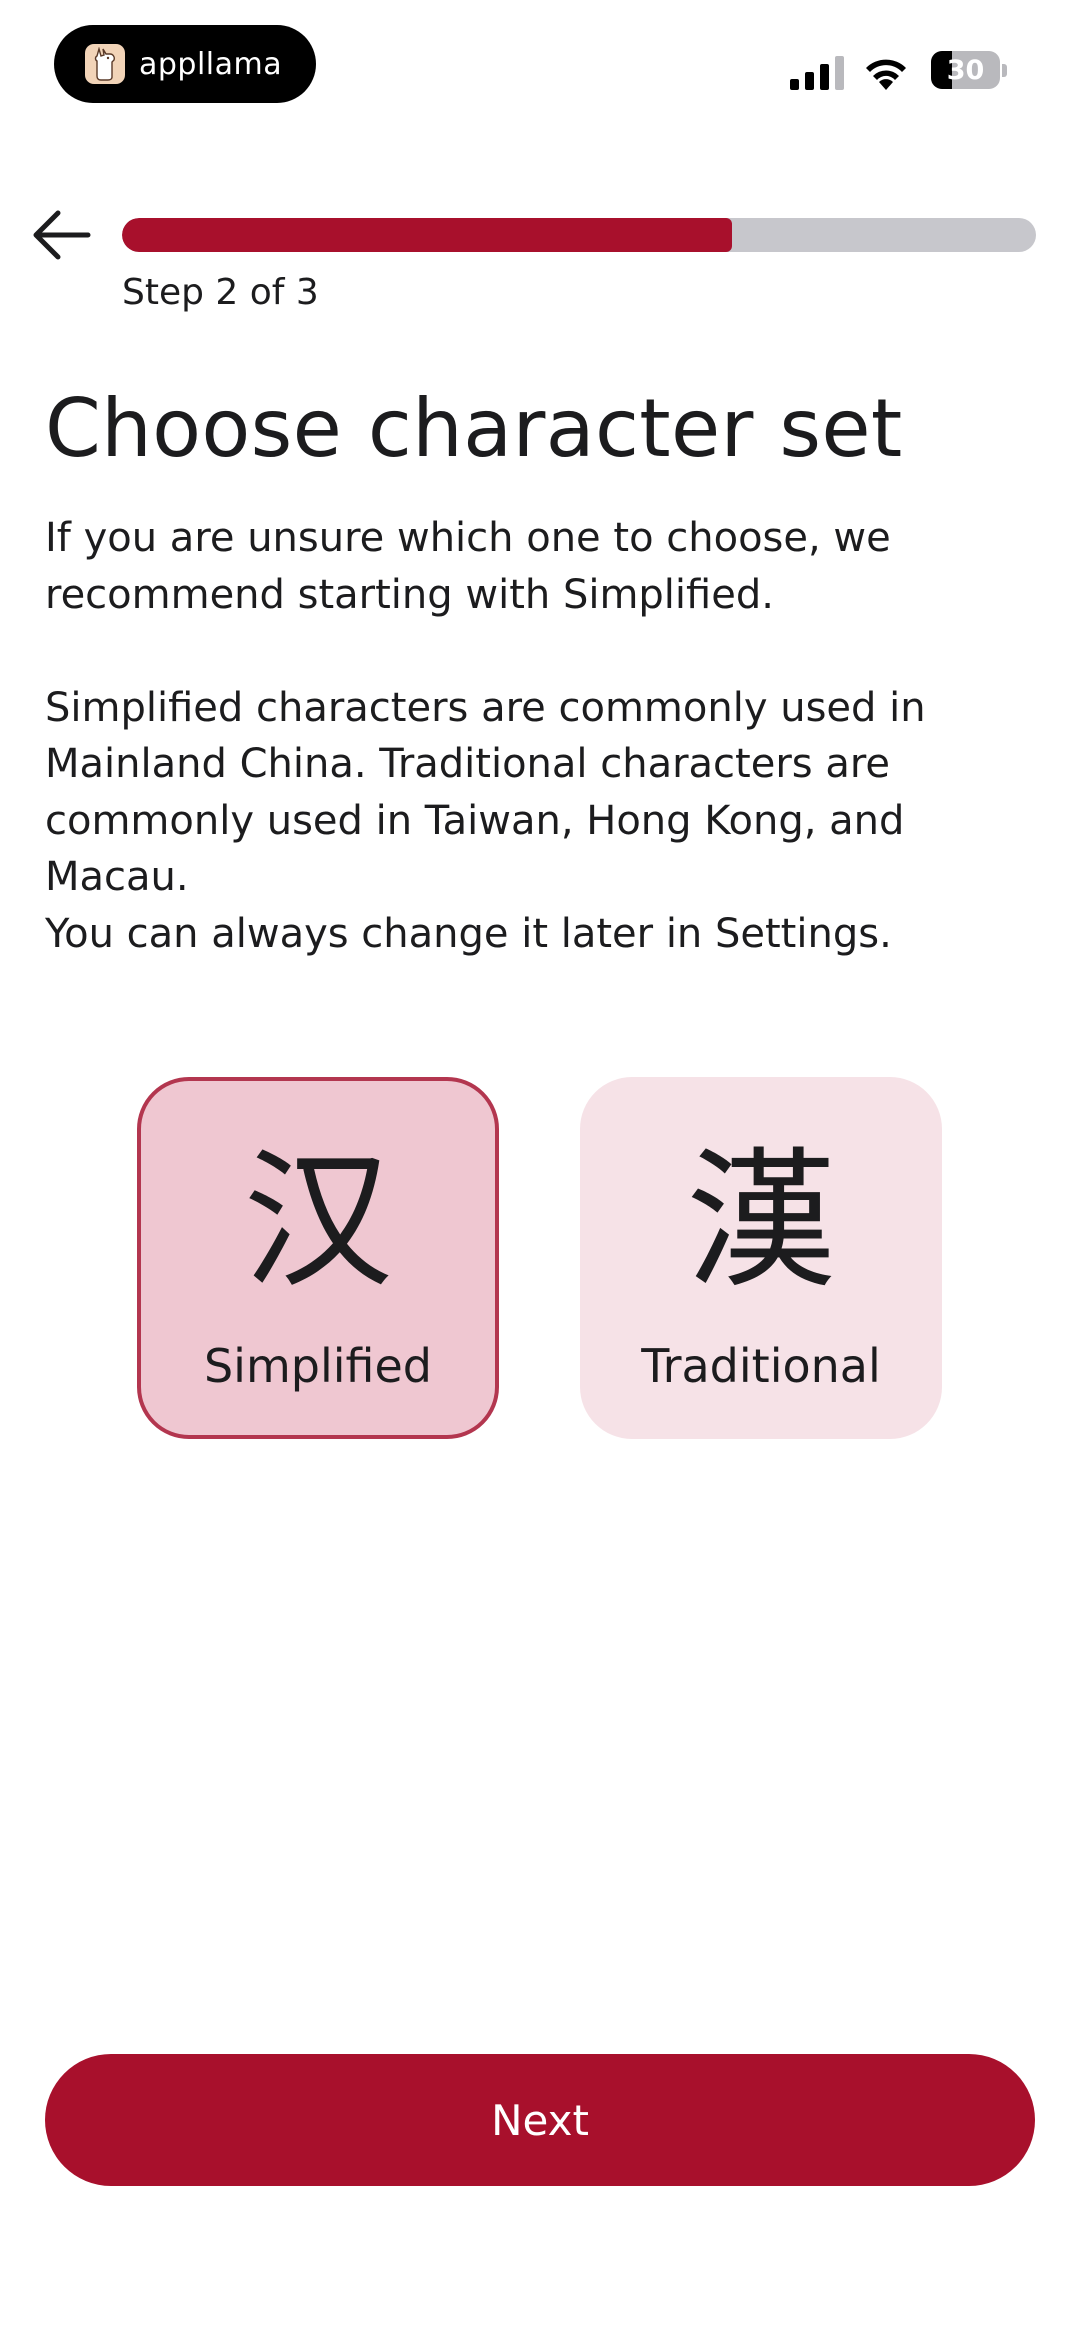 The height and width of the screenshot is (2336, 1080). I want to click on back-button, so click(61, 235).